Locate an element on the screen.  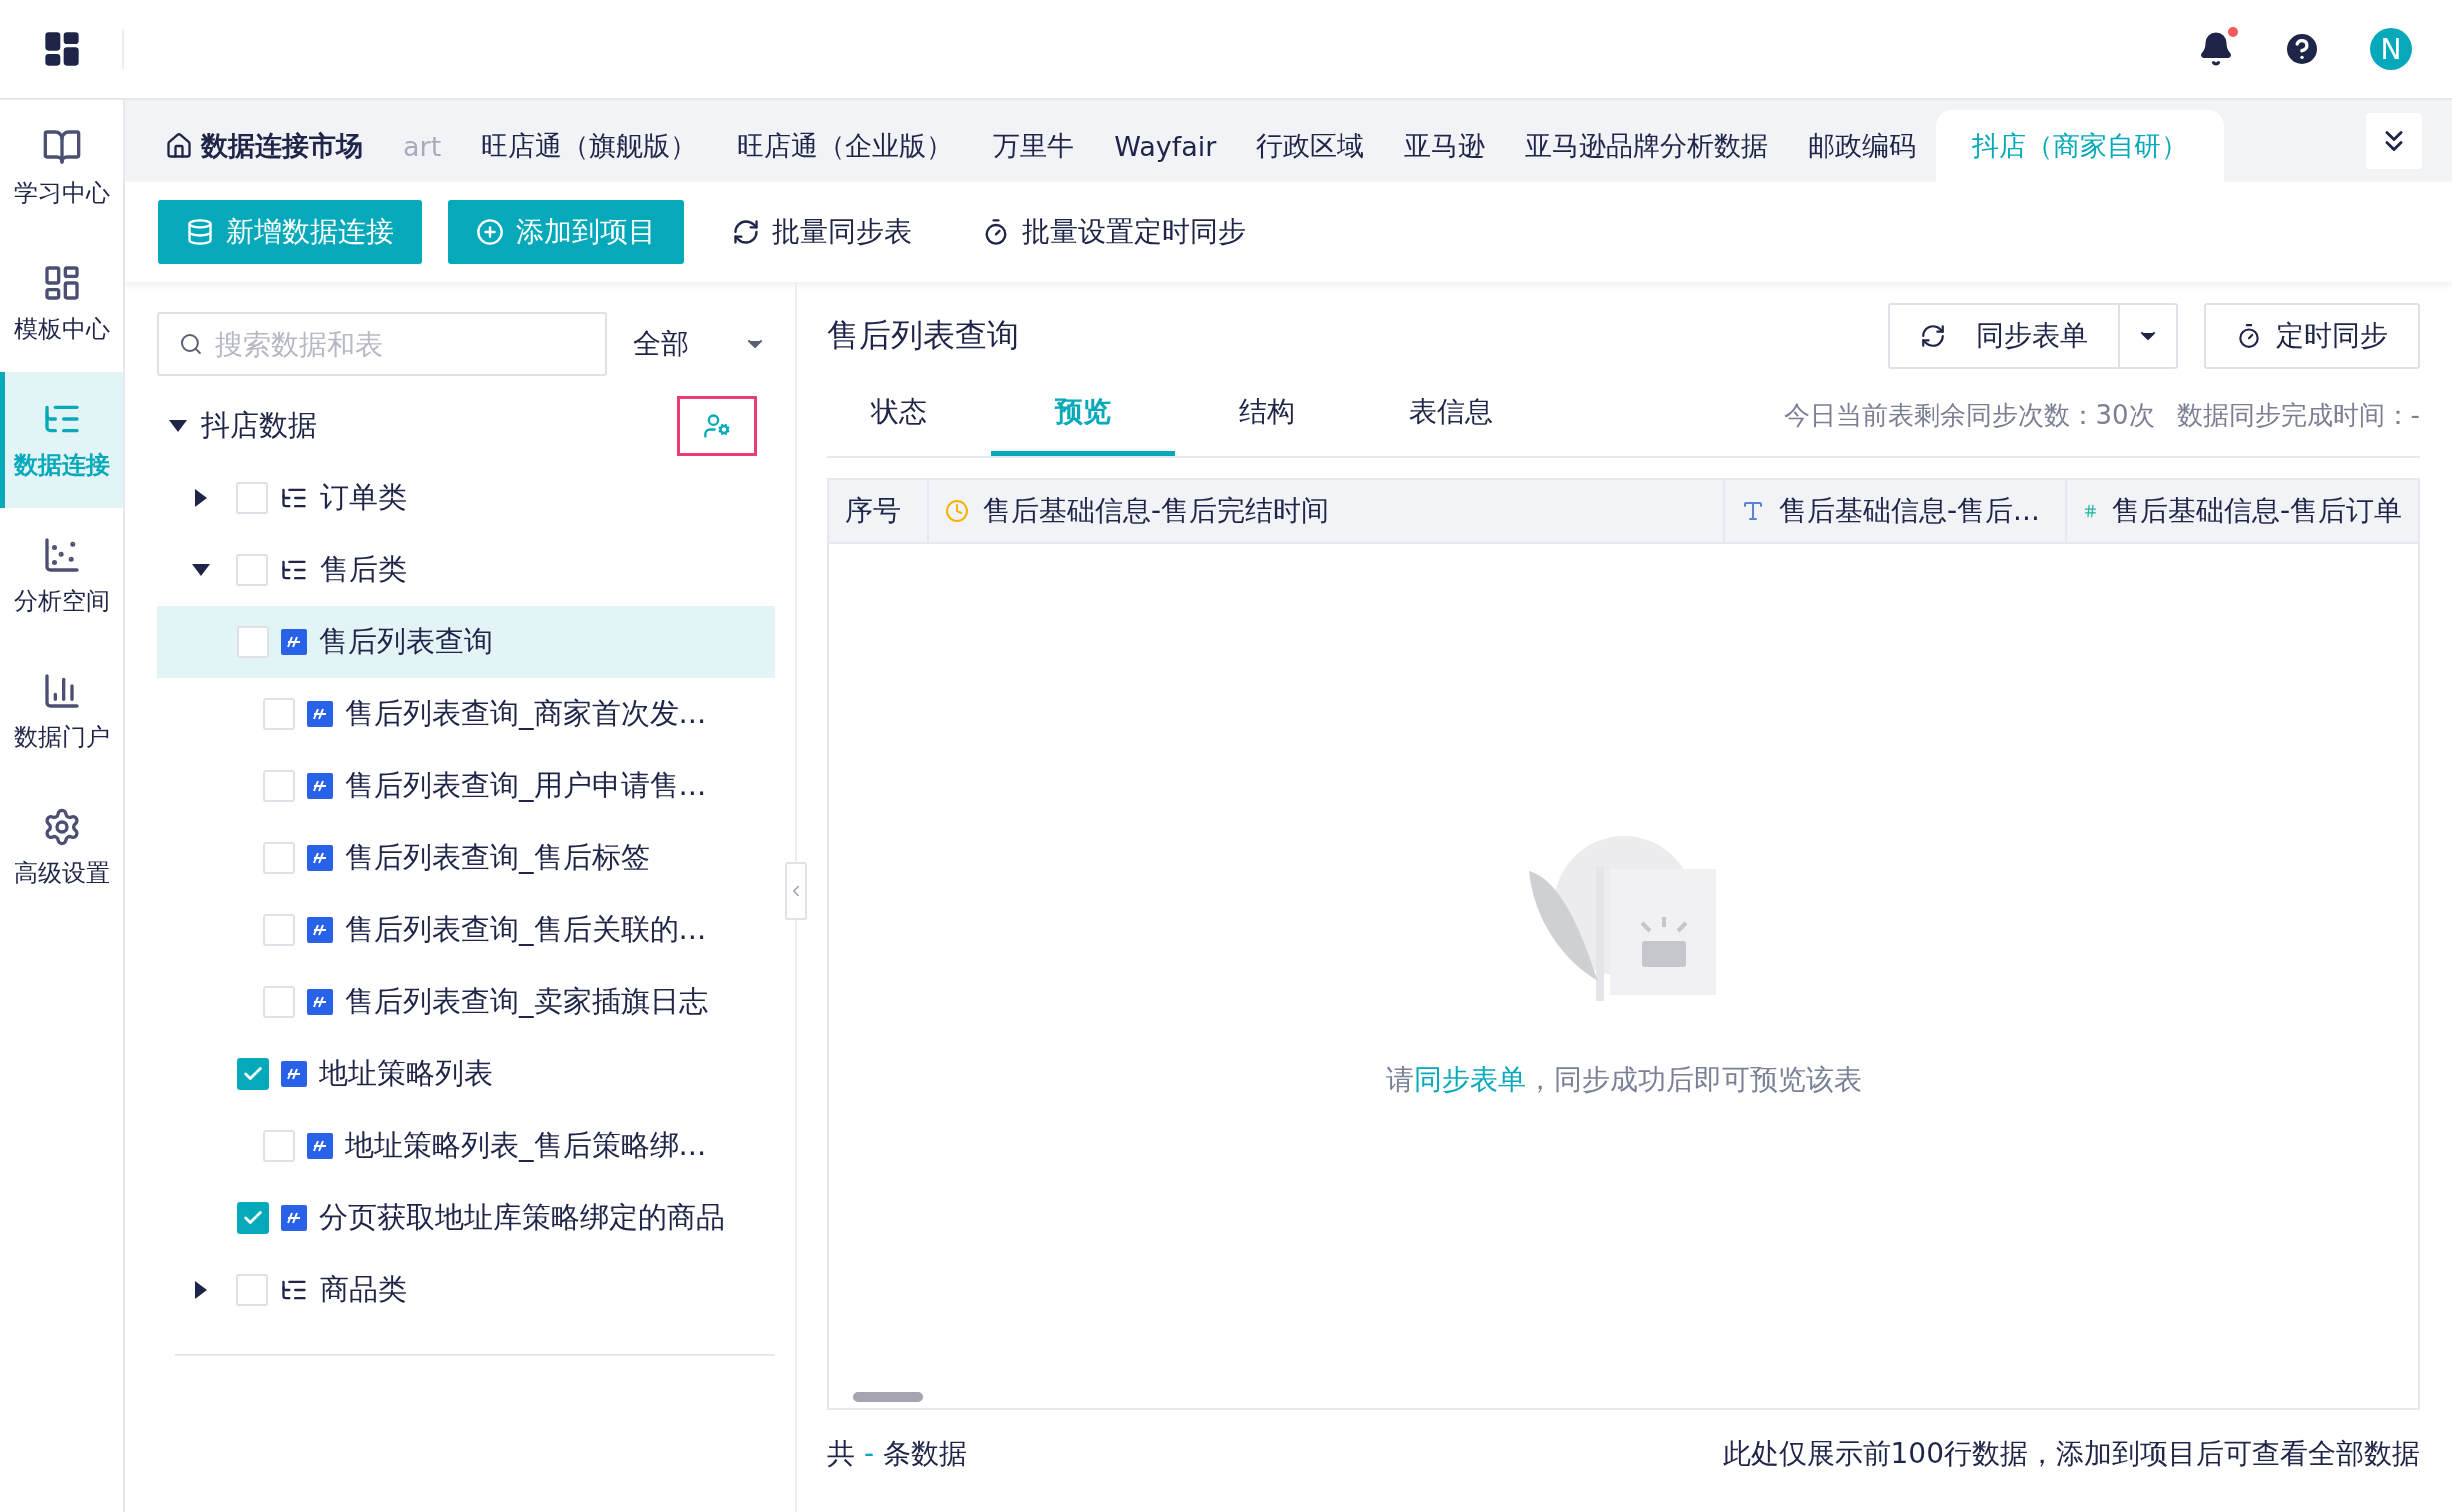
empty-message: 请同步表单，同步成功后即可预览该表 is located at coordinates (1623, 1080).